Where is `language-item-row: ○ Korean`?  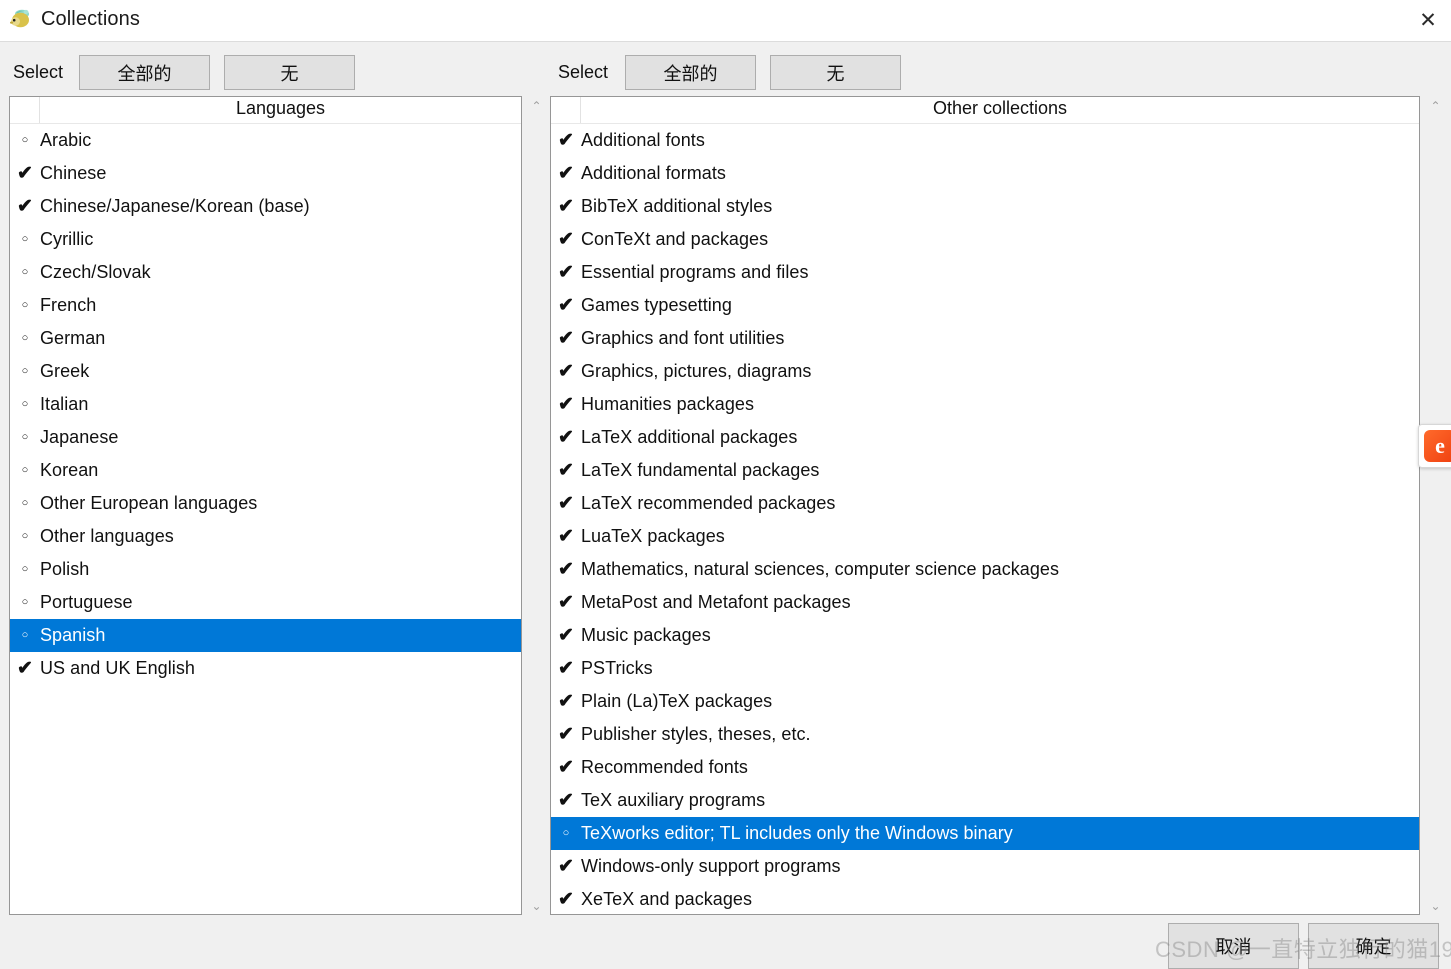 language-item-row: ○ Korean is located at coordinates (265, 470).